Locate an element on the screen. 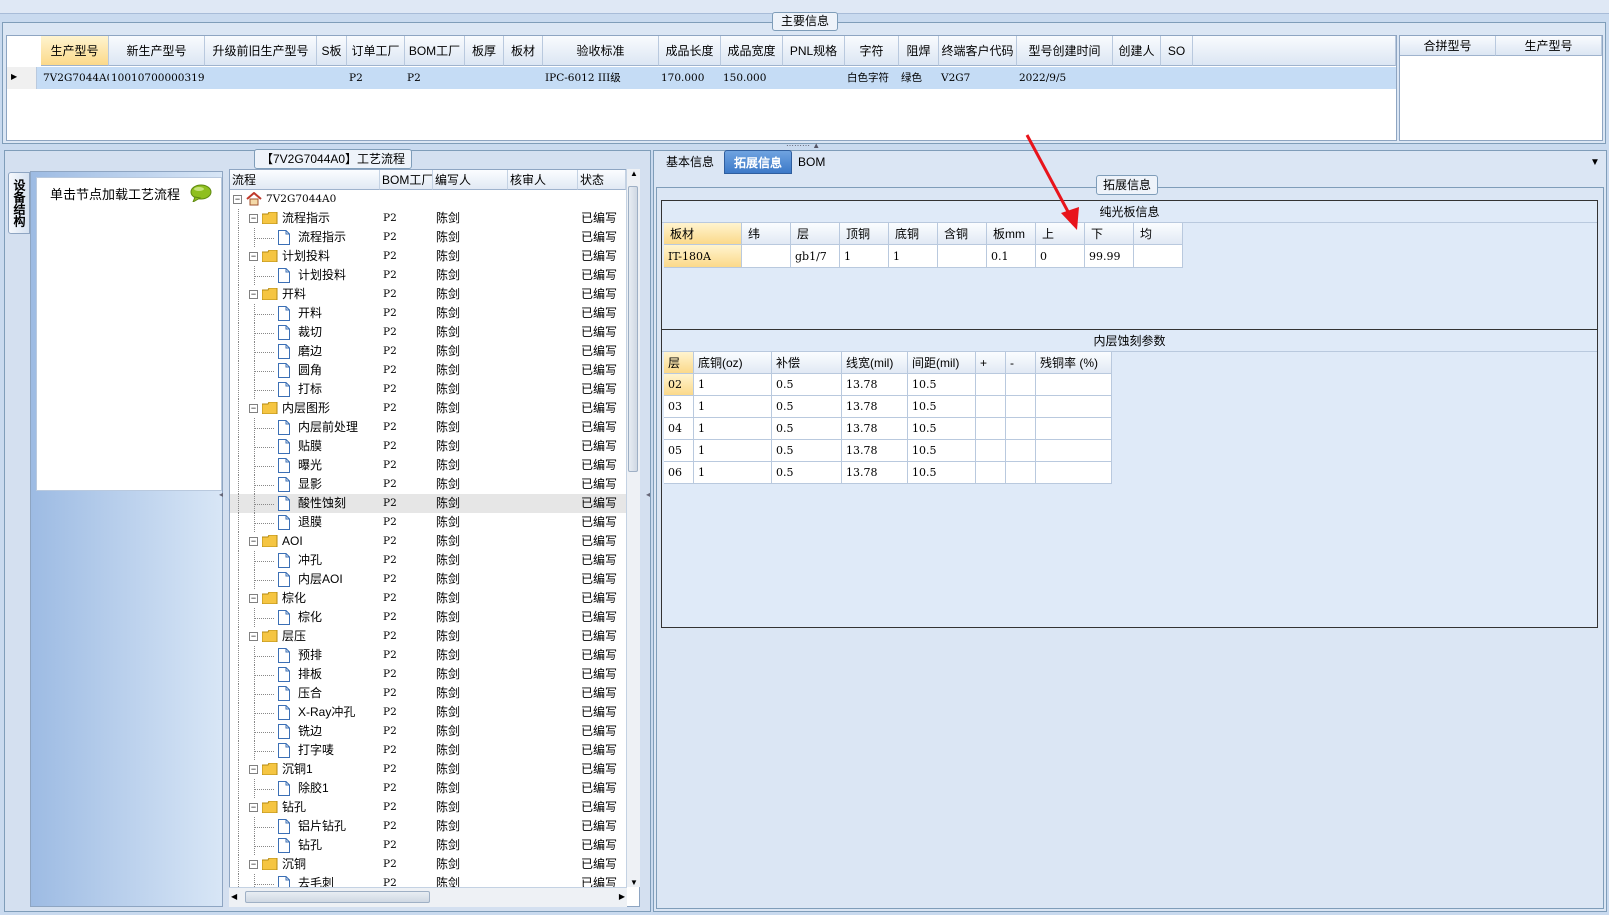  tree-item-row: 打字唛 P2 陈剑 已编写 is located at coordinates (428, 750).